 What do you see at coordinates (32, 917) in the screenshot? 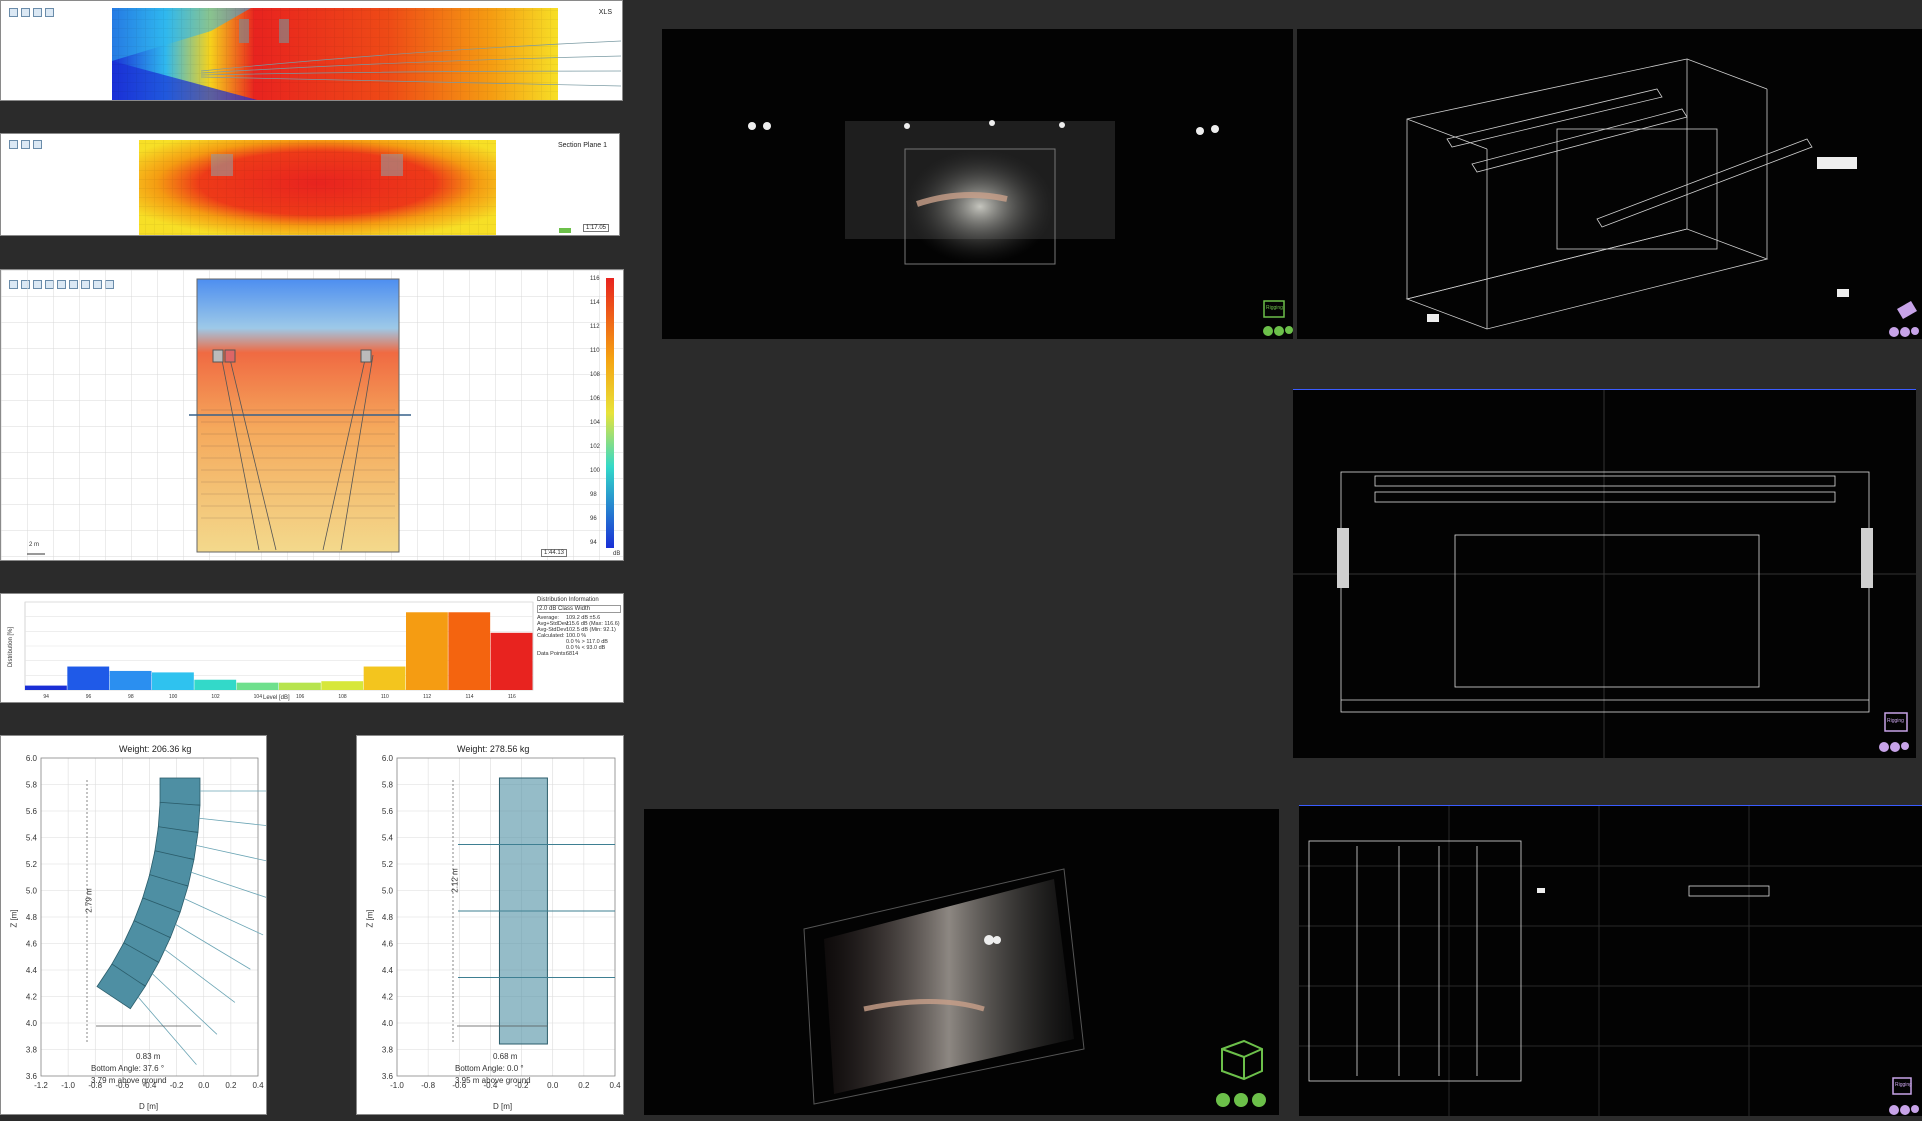
I see `array-y-tick: 4.8` at bounding box center [32, 917].